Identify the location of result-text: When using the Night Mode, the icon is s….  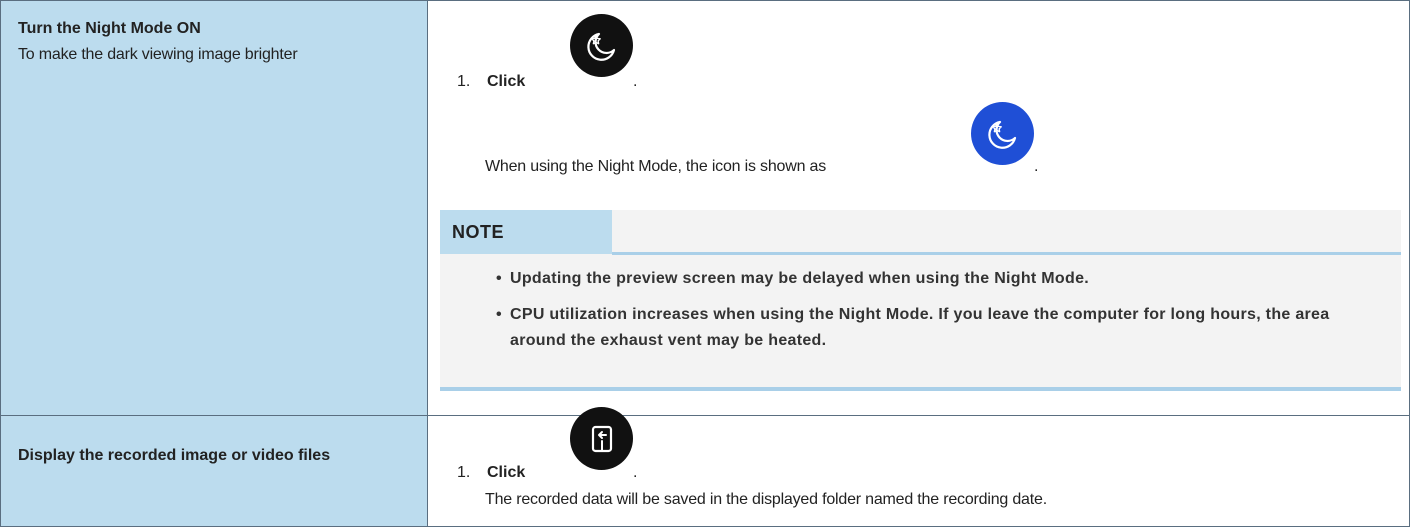
(656, 166).